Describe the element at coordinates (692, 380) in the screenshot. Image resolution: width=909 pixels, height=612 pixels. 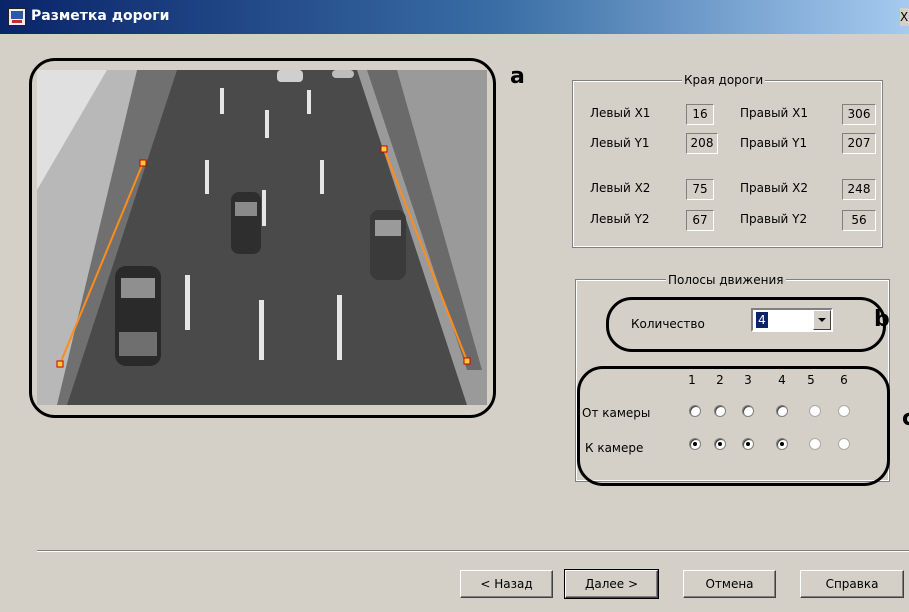
I see `lane-col-1: 1` at that location.